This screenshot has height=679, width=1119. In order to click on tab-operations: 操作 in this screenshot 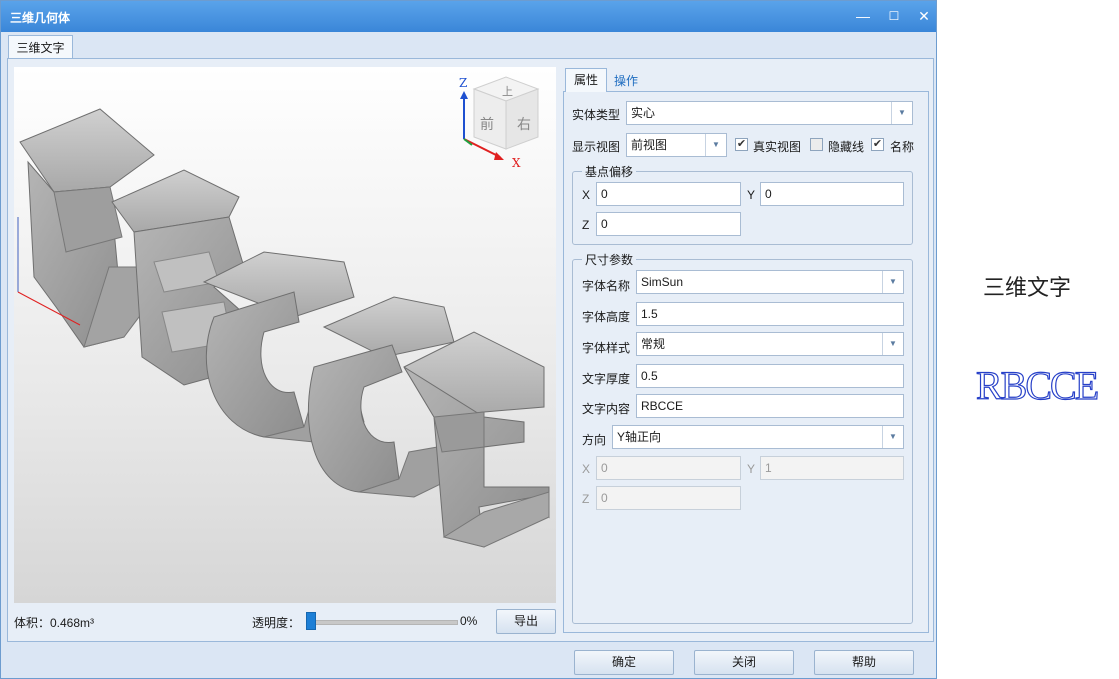, I will do `click(626, 80)`.